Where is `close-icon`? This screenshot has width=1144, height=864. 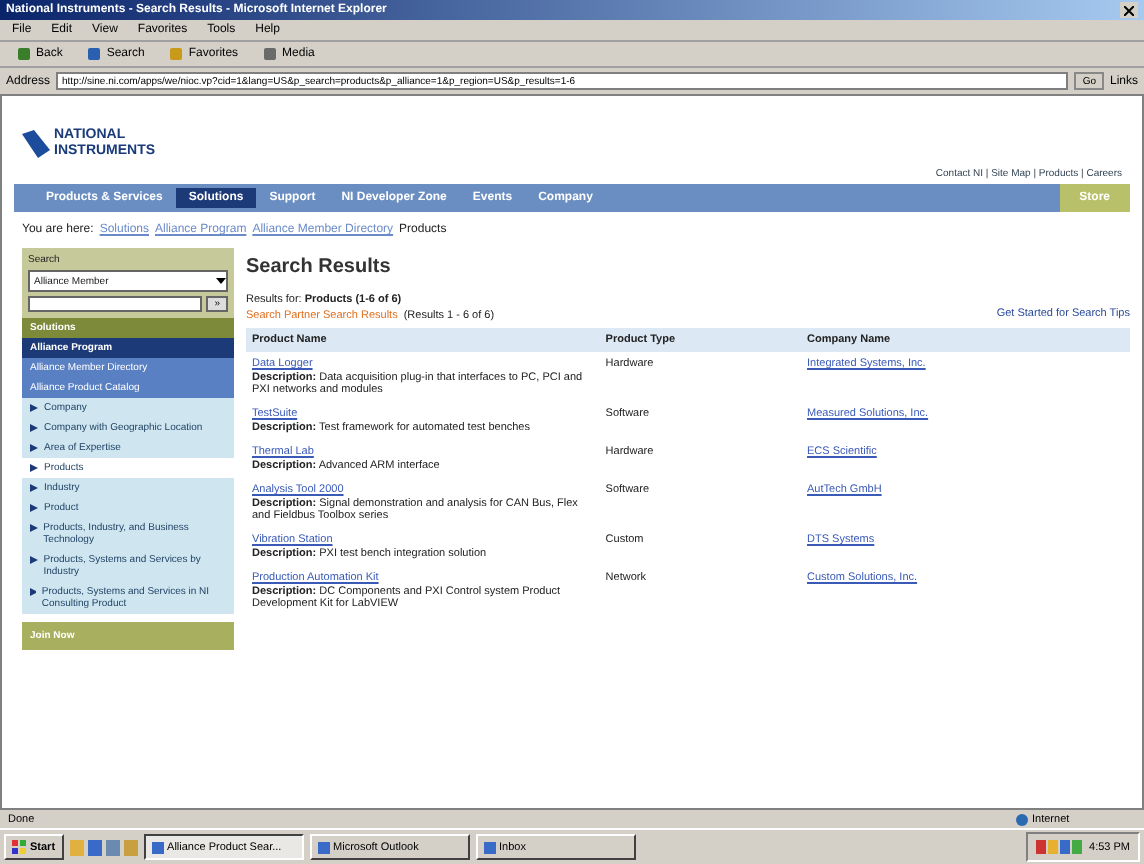 close-icon is located at coordinates (1129, 10).